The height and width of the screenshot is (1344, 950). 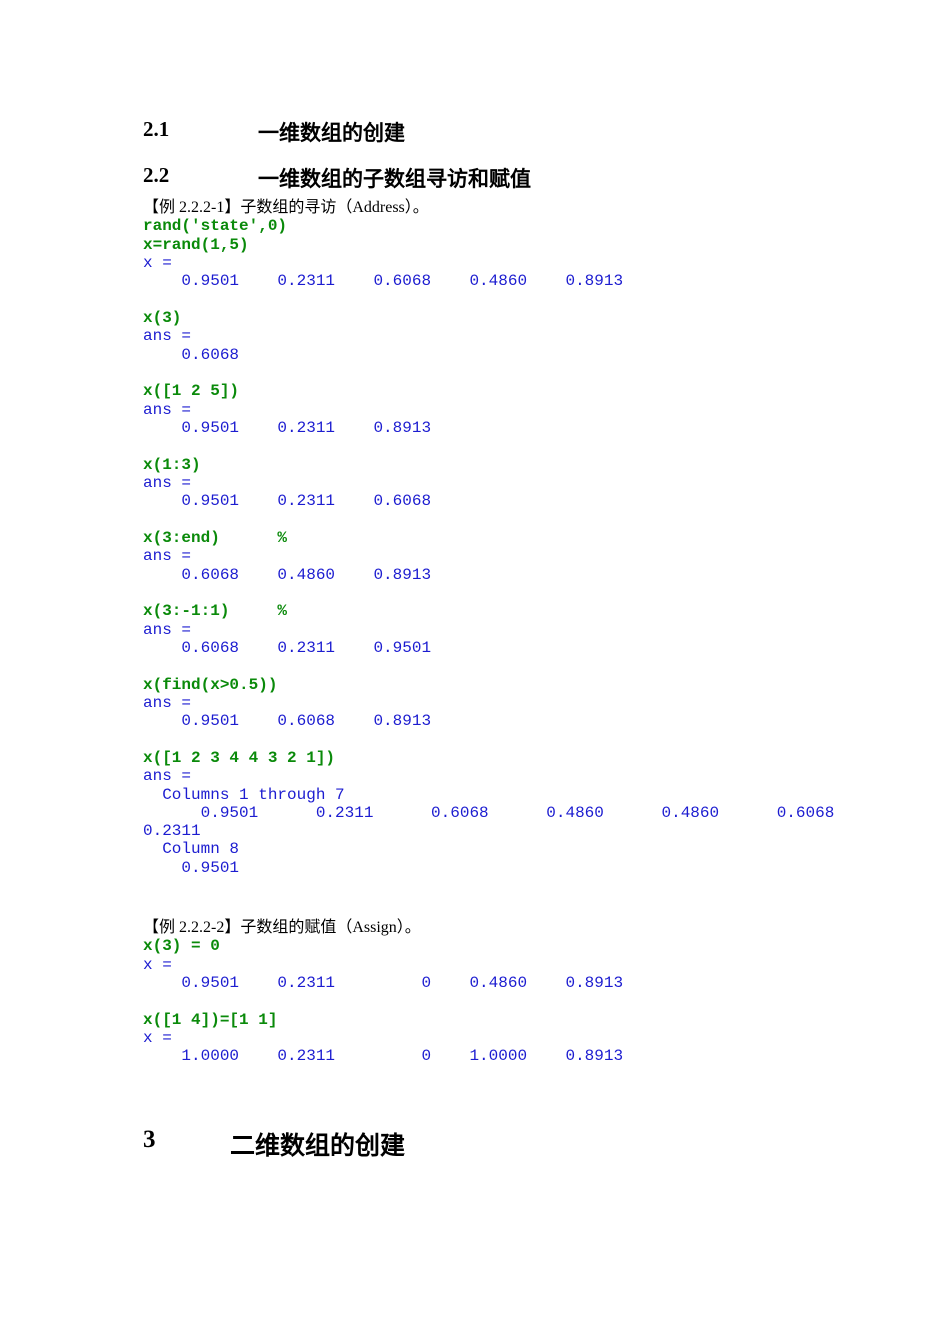 What do you see at coordinates (239, 757) in the screenshot?
I see `code-command-line: x([1 2 3 4 4 3 2 1])` at bounding box center [239, 757].